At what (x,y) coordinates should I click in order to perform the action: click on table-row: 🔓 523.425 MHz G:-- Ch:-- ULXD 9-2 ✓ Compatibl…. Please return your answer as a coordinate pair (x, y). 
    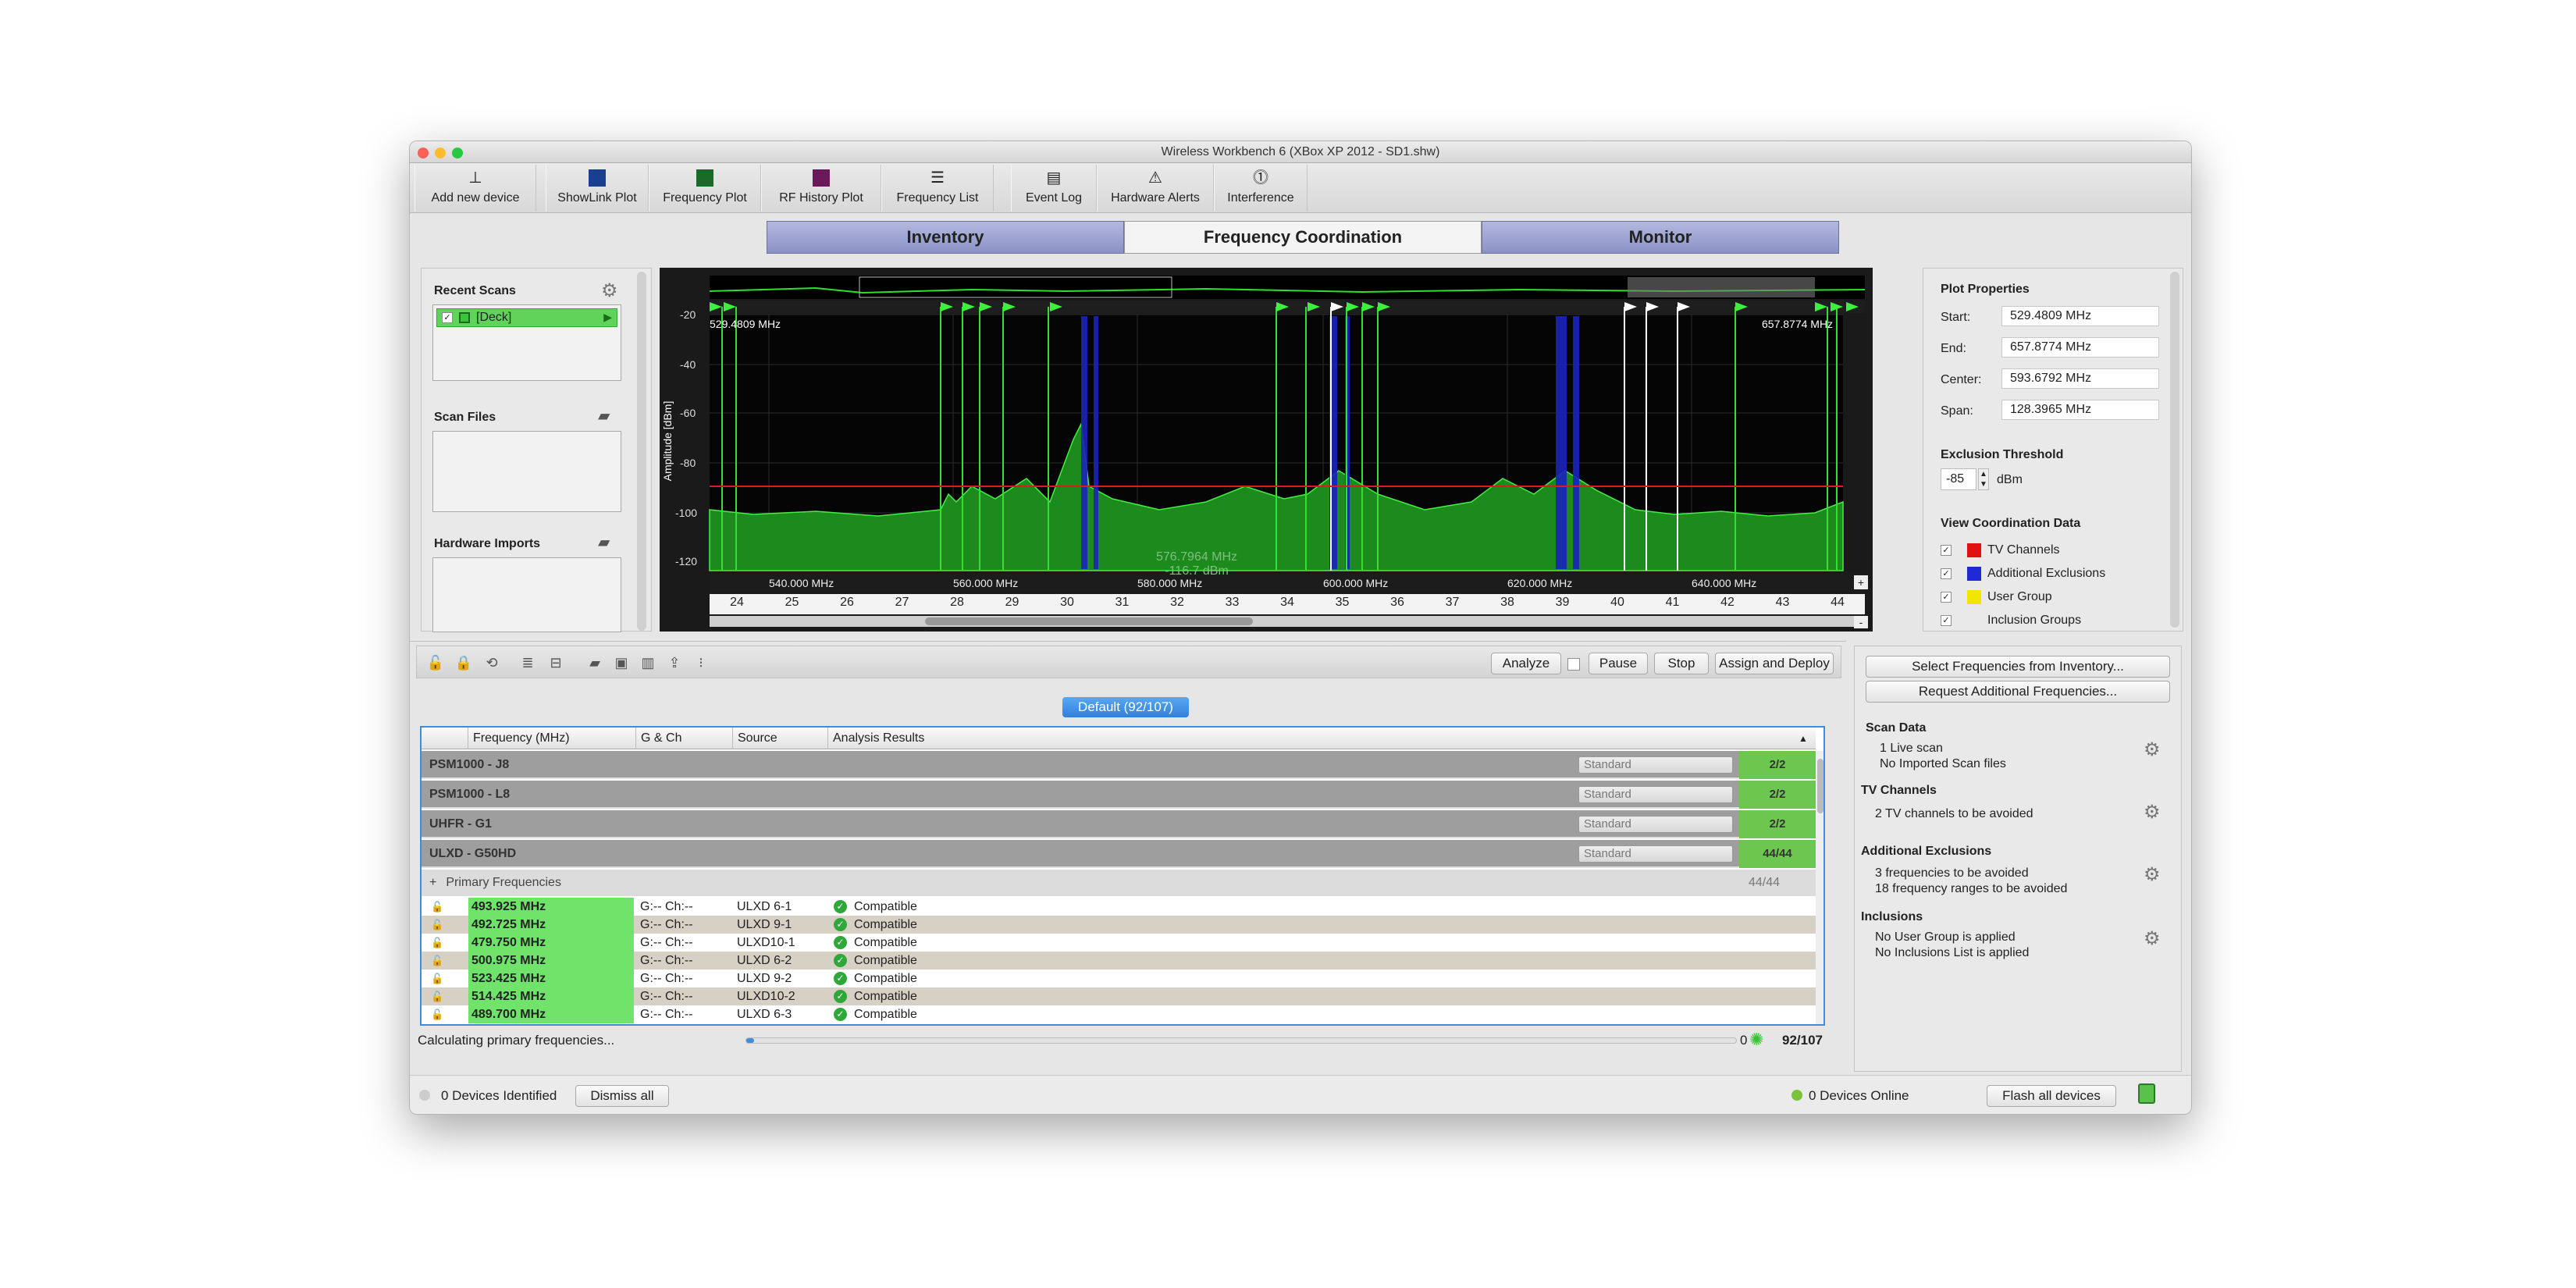
    Looking at the image, I should click on (1119, 979).